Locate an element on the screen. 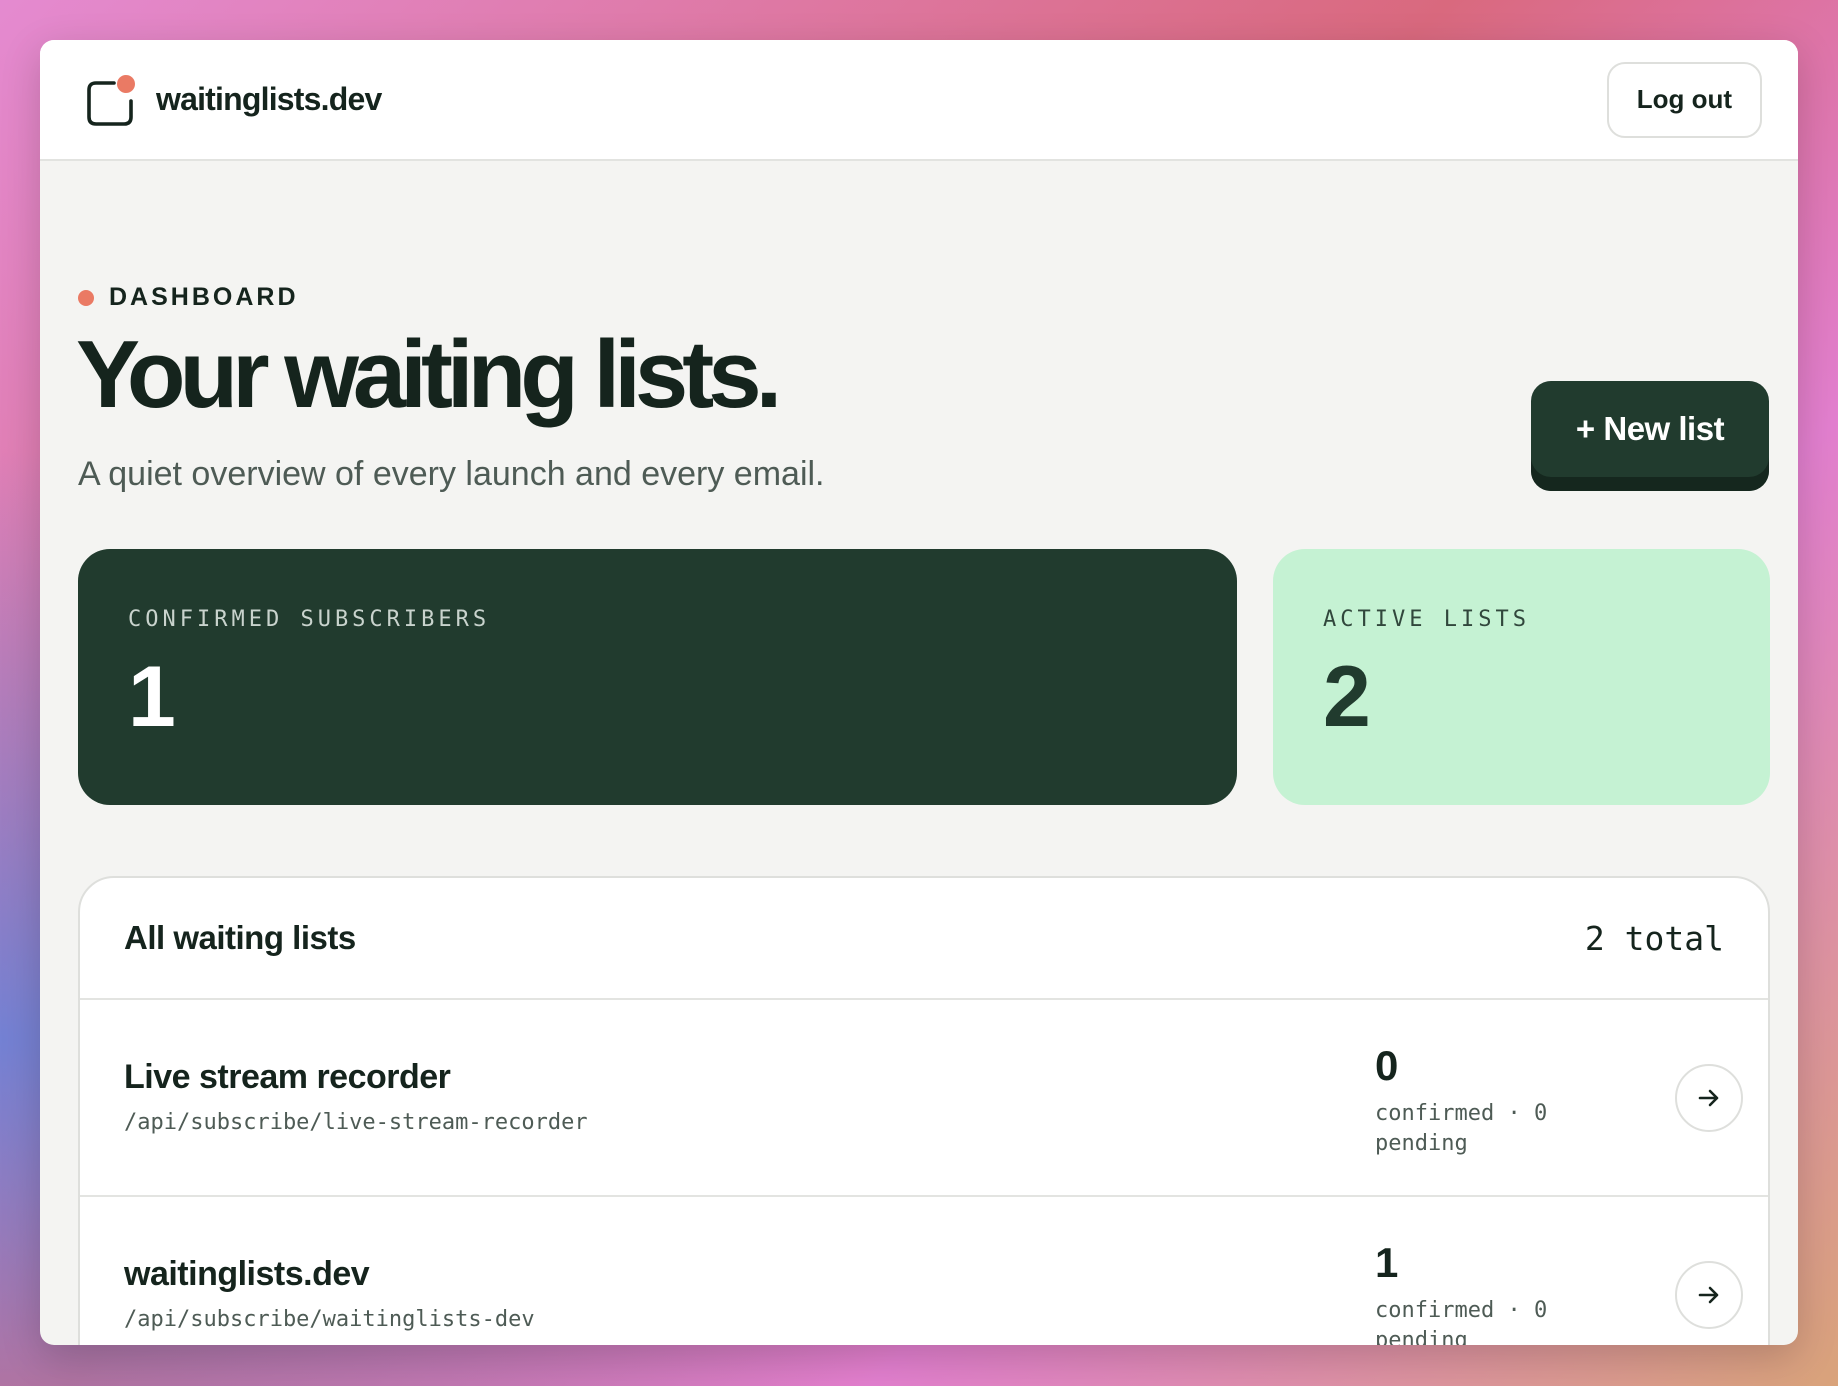 This screenshot has width=1838, height=1386. eyebrow: DASHBOARD is located at coordinates (188, 297).